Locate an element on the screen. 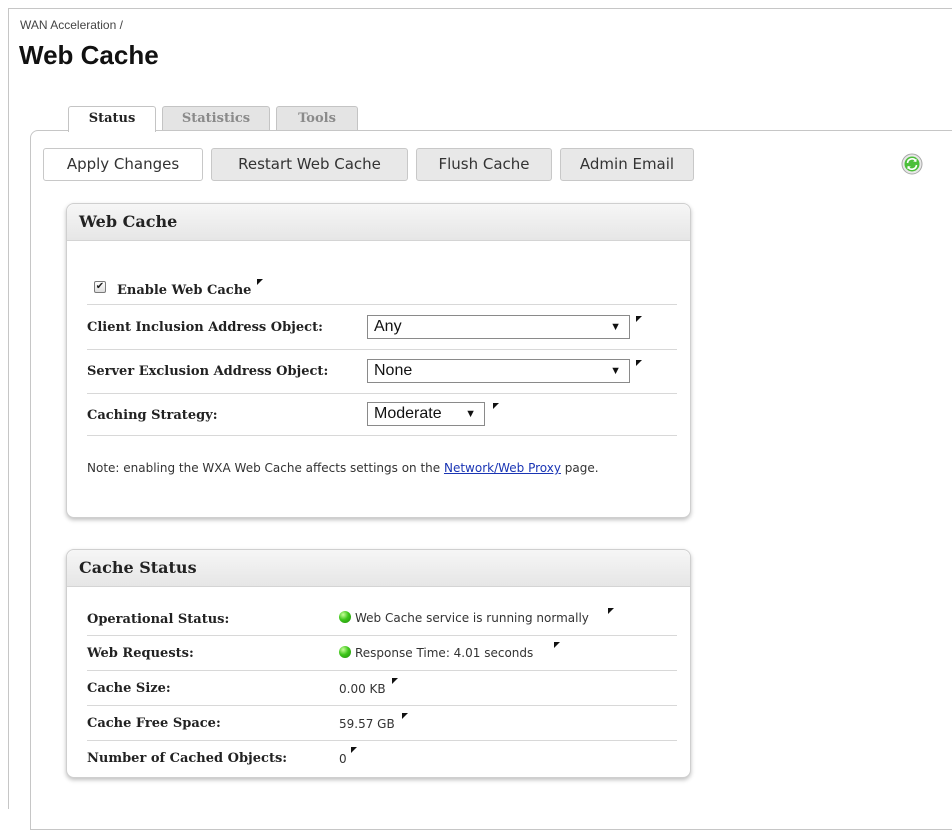  server-exclusion-label: Server Exclusion Address Object: is located at coordinates (208, 371).